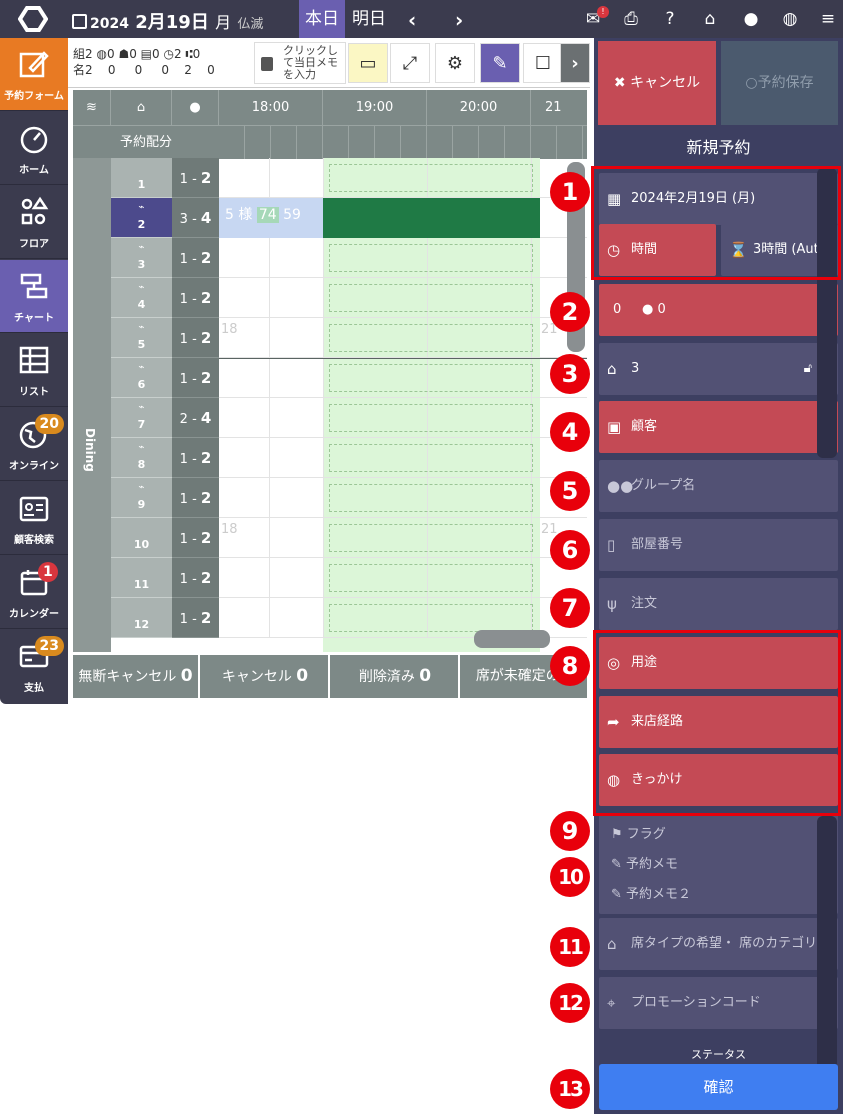 Image resolution: width=843 pixels, height=1114 pixels. I want to click on sidebar-item-home: ホーム, so click(34, 148).